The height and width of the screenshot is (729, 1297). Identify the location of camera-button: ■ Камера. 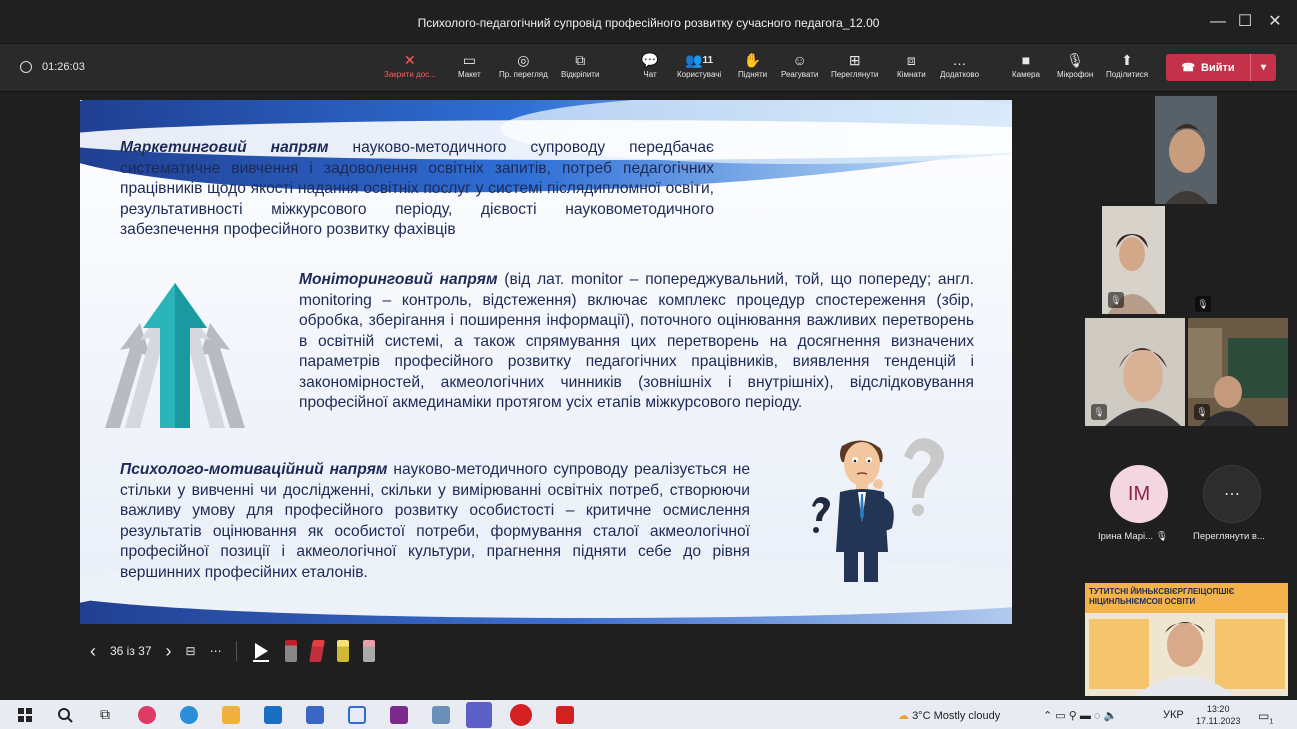
(1026, 64).